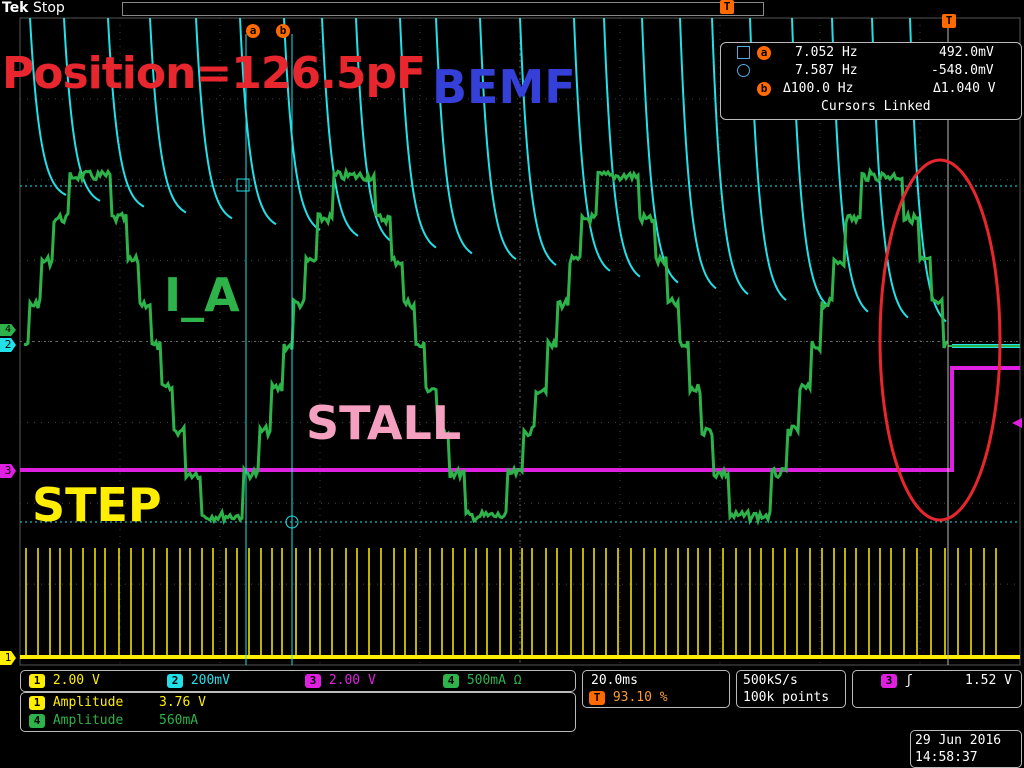 The image size is (1024, 768). I want to click on brand-status: Tek Stop, so click(33, 8).